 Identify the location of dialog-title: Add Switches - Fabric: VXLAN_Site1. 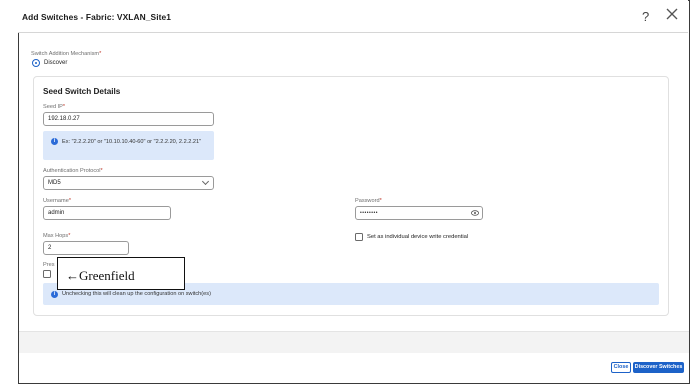
(97, 17).